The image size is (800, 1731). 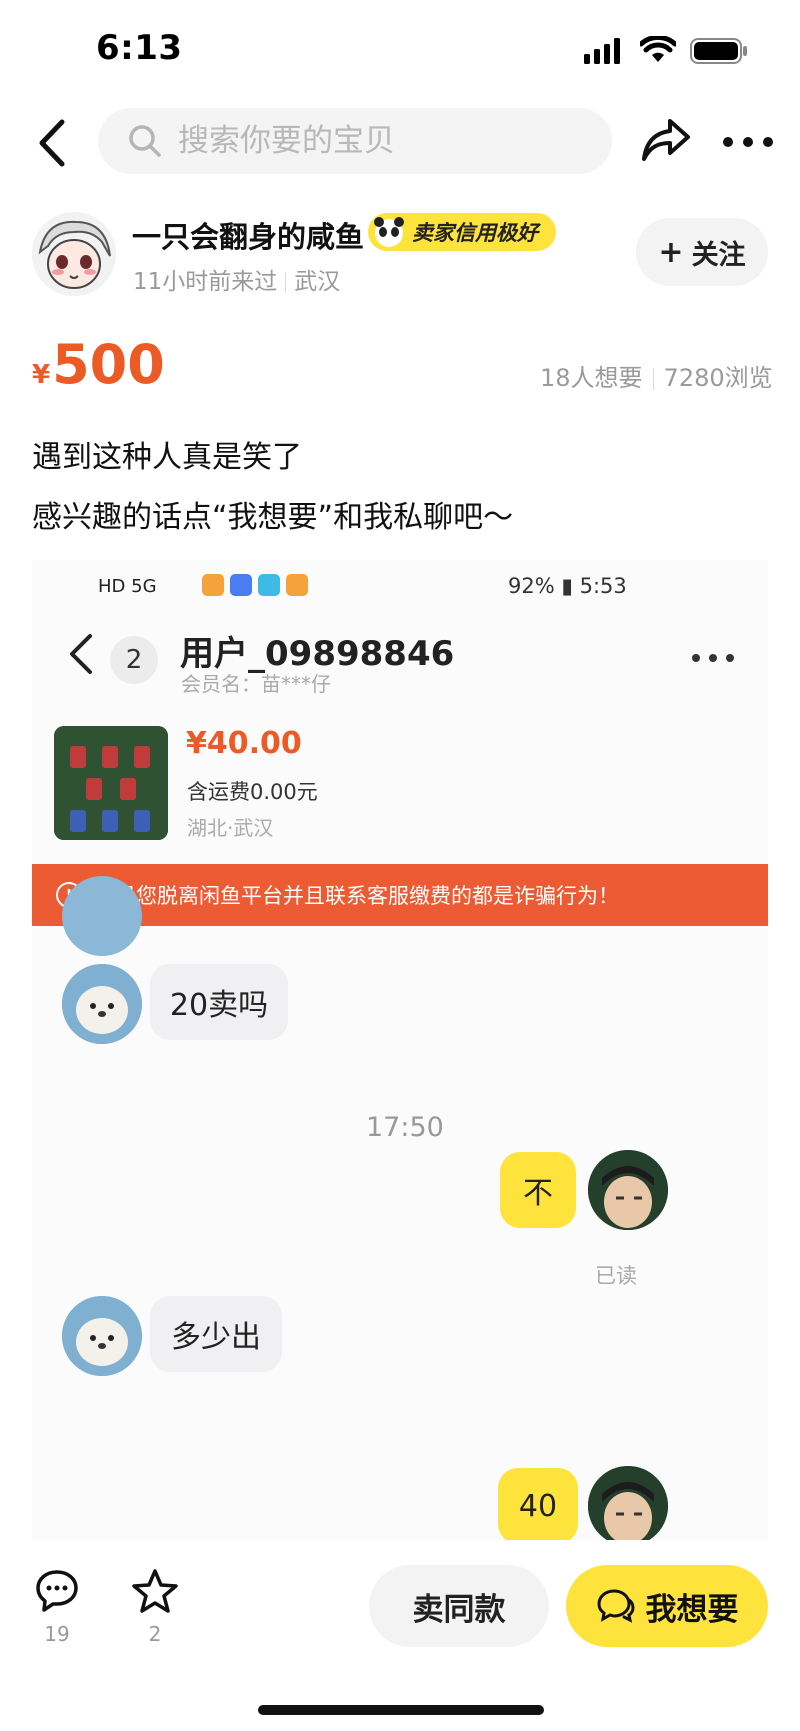 What do you see at coordinates (139, 48) in the screenshot?
I see `status-time: 6:13` at bounding box center [139, 48].